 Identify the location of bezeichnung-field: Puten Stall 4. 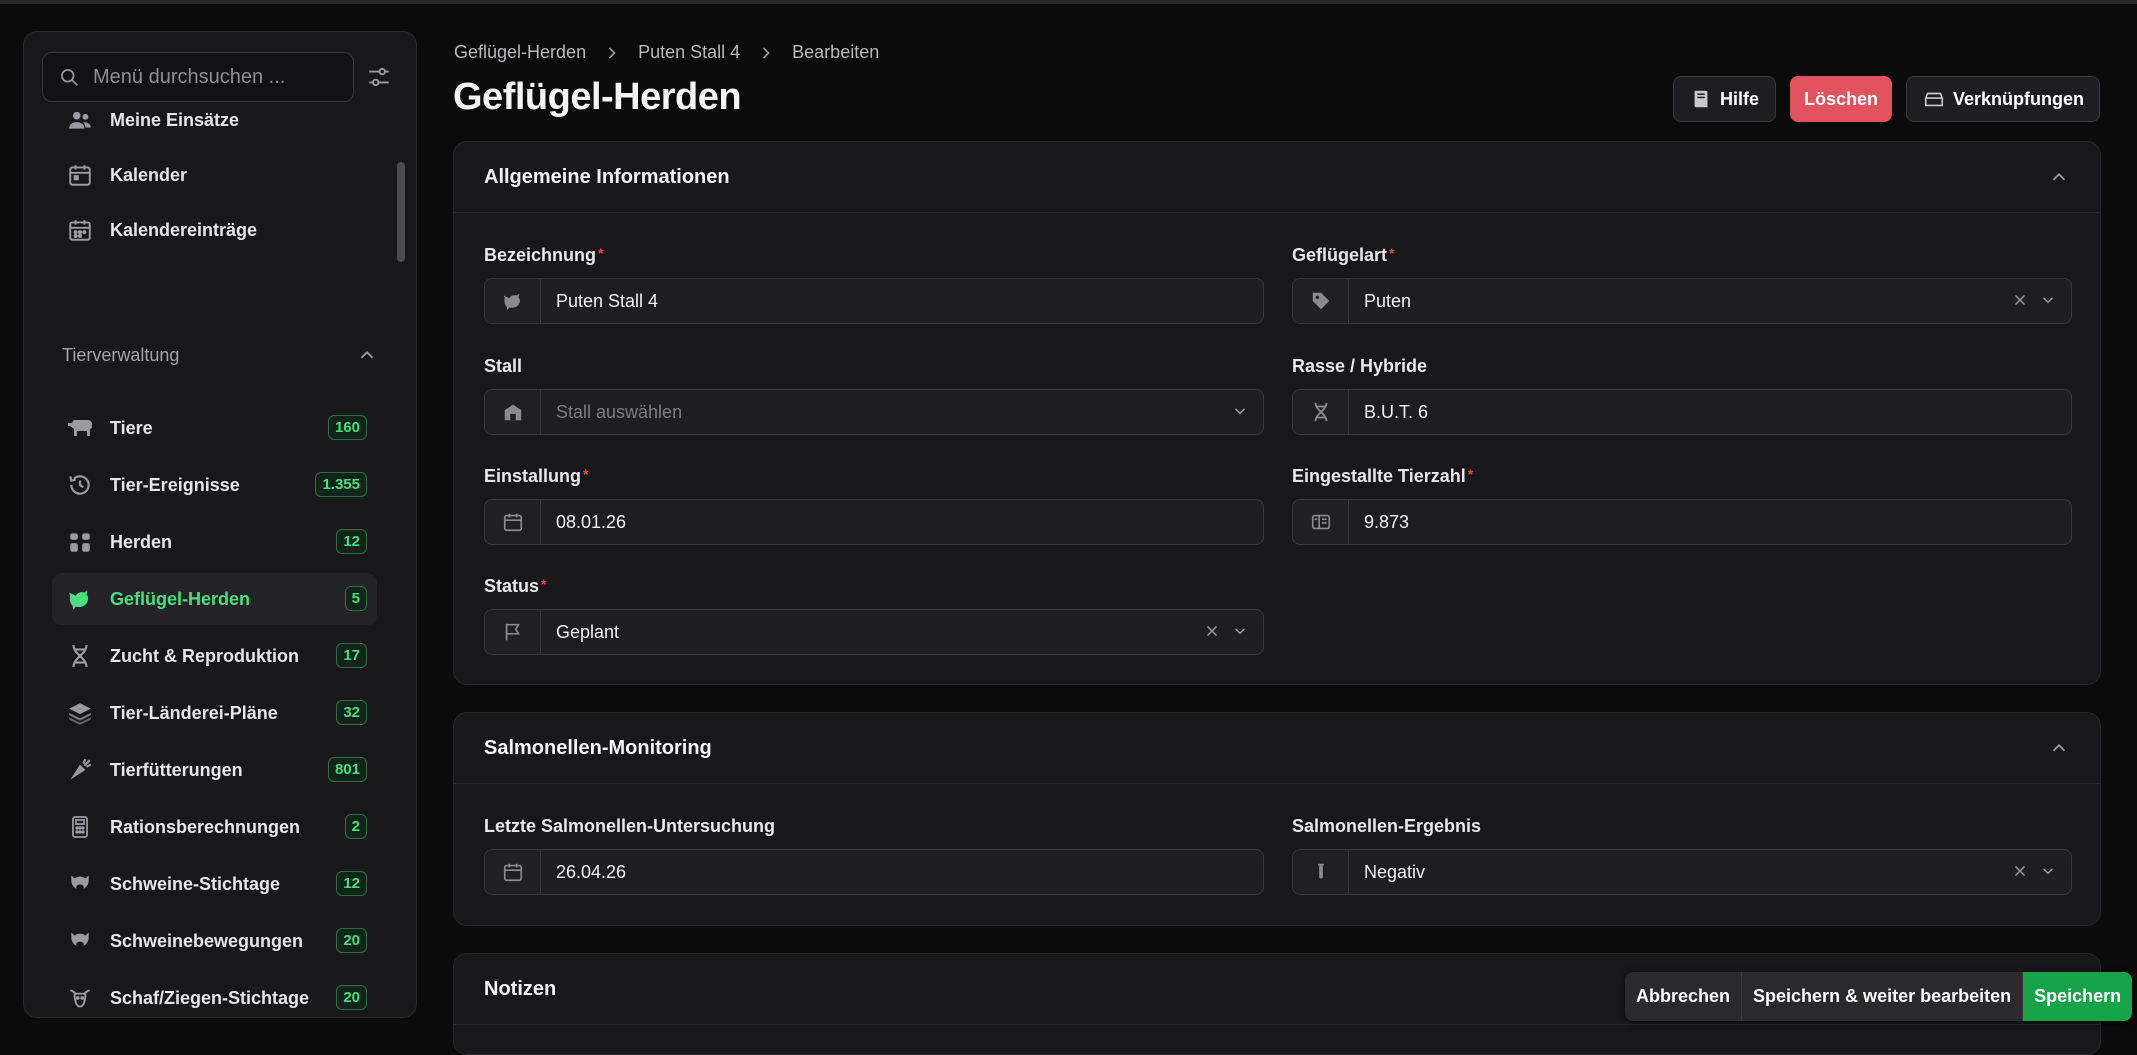
(874, 301).